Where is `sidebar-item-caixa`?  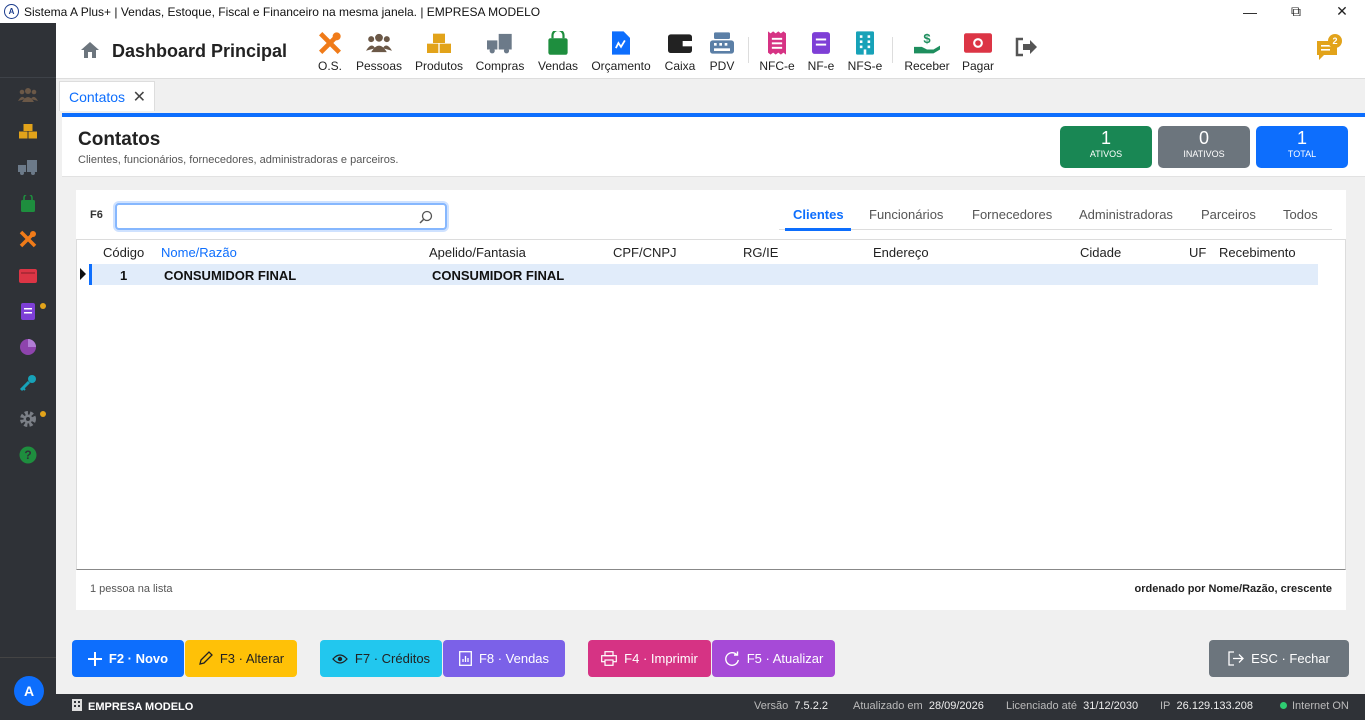
sidebar-item-caixa is located at coordinates (28, 275).